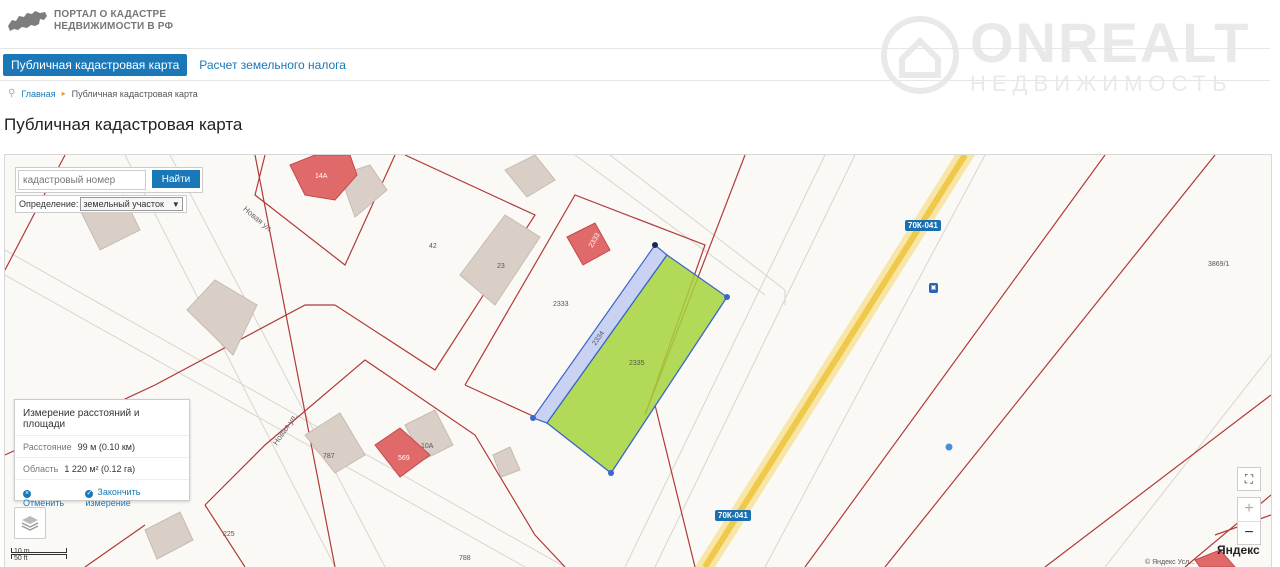 The width and height of the screenshot is (1280, 567). Describe the element at coordinates (114, 20) in the screenshot. I see `logo-text: ПОРТАЛ О КАДАСТРЕ НЕДВИЖИМОСТИ В РФ` at that location.